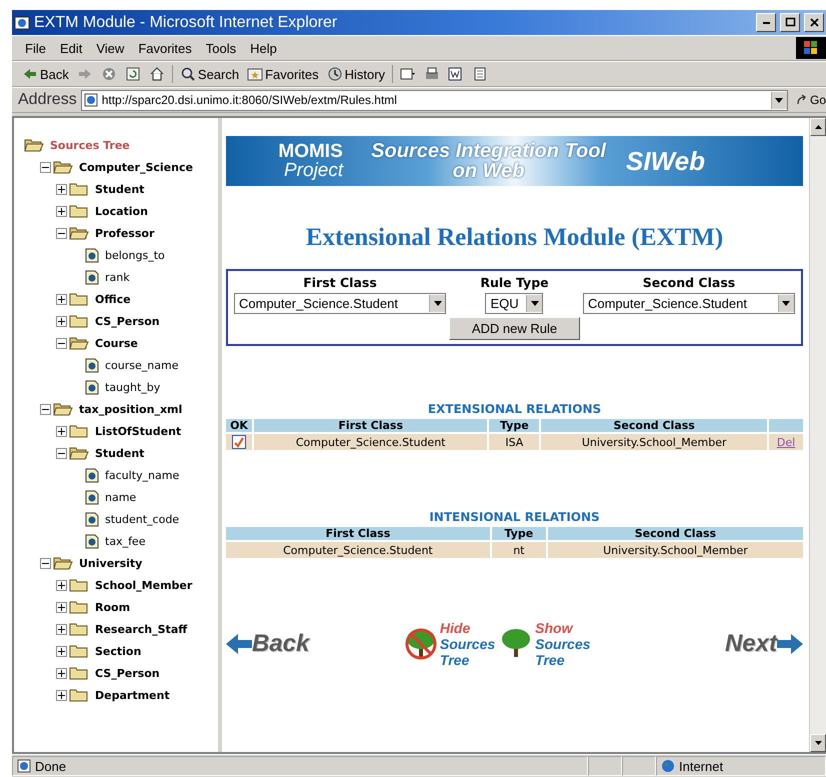 The image size is (826, 777). I want to click on tree-item: Course, so click(114, 343).